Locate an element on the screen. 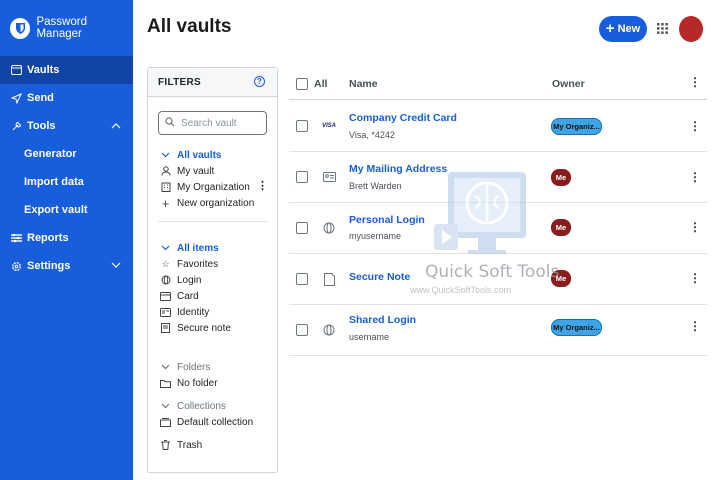 The width and height of the screenshot is (720, 480). gear-icon is located at coordinates (16, 266).